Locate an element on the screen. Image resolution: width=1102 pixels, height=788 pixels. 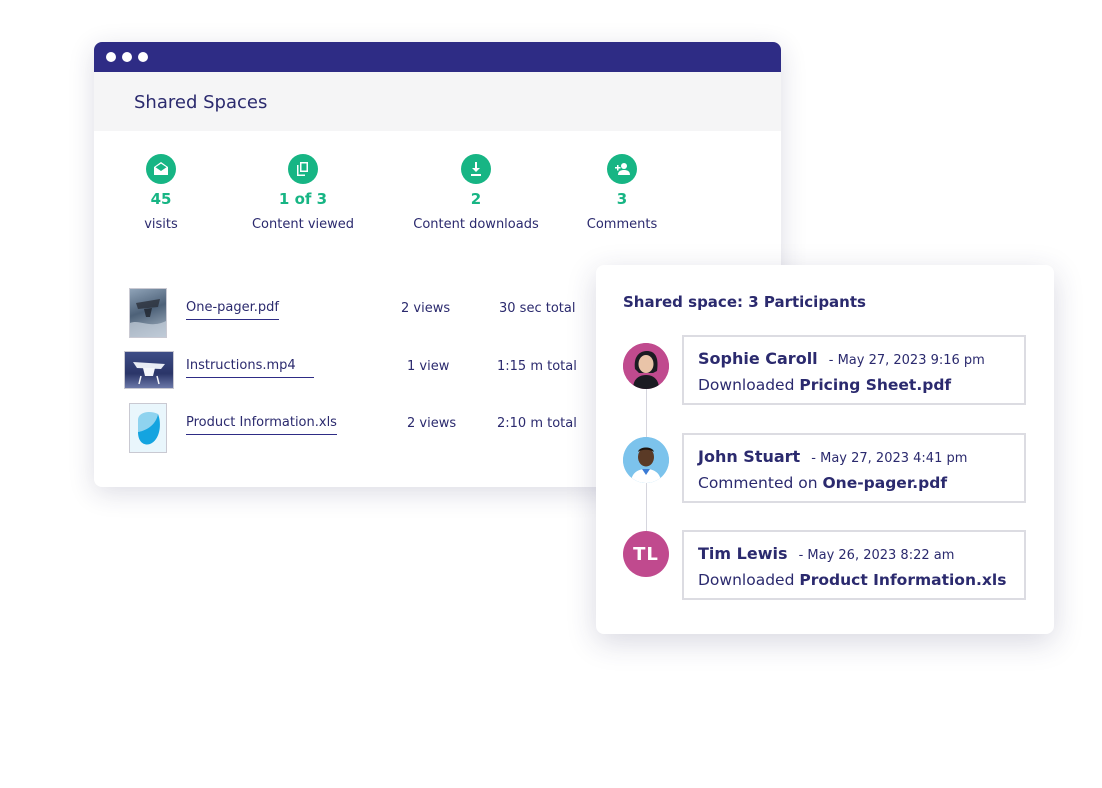
window-titlebar is located at coordinates (437, 57).